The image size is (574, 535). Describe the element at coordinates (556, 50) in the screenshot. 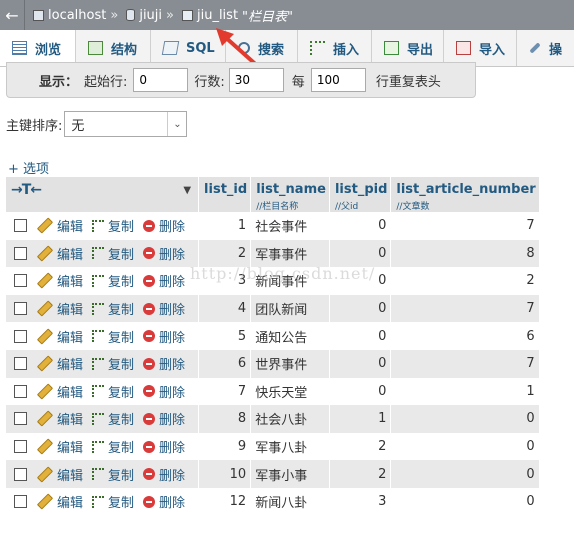

I see `tab-label: 操` at that location.